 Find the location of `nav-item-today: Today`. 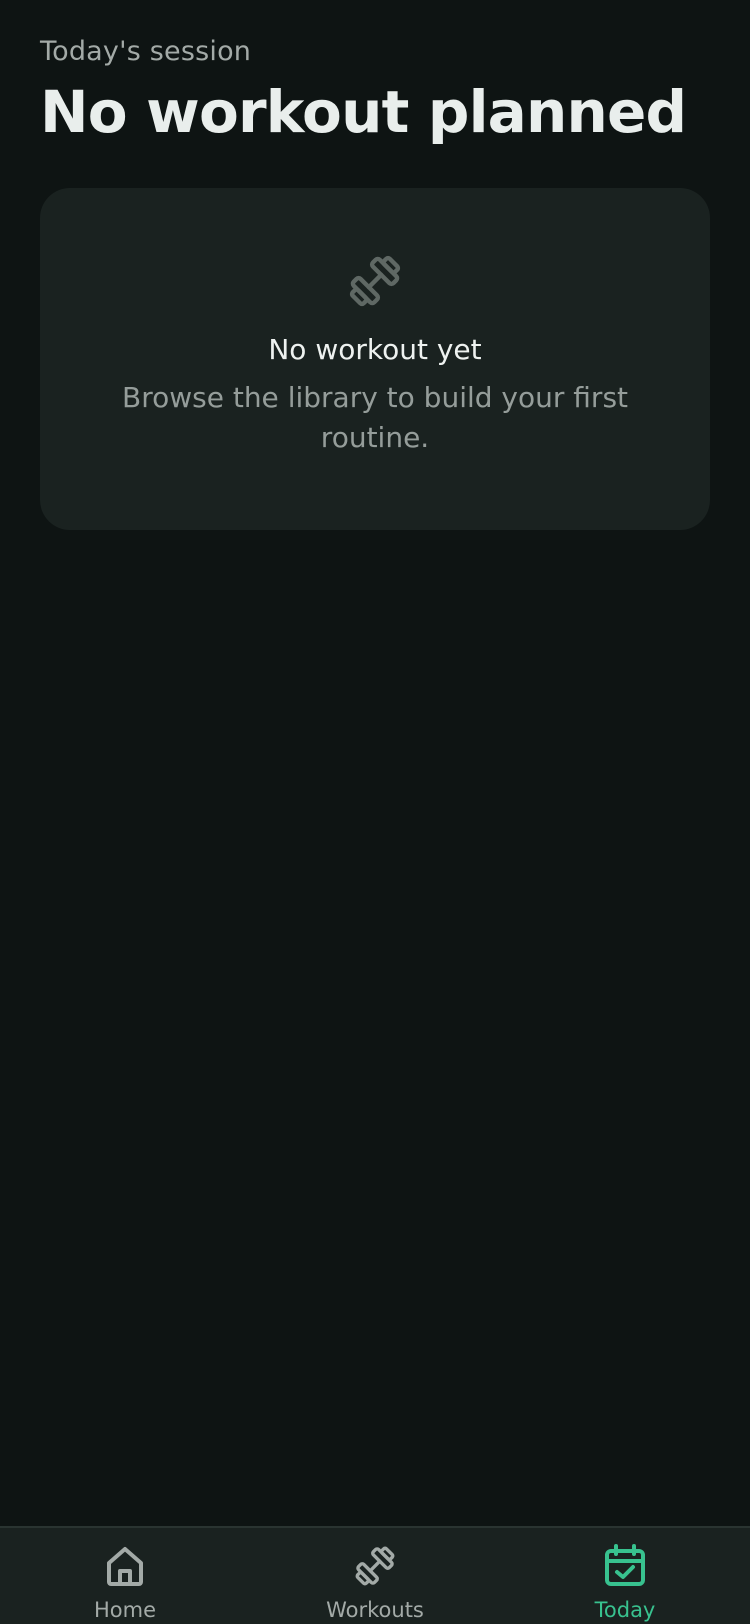

nav-item-today: Today is located at coordinates (625, 1583).